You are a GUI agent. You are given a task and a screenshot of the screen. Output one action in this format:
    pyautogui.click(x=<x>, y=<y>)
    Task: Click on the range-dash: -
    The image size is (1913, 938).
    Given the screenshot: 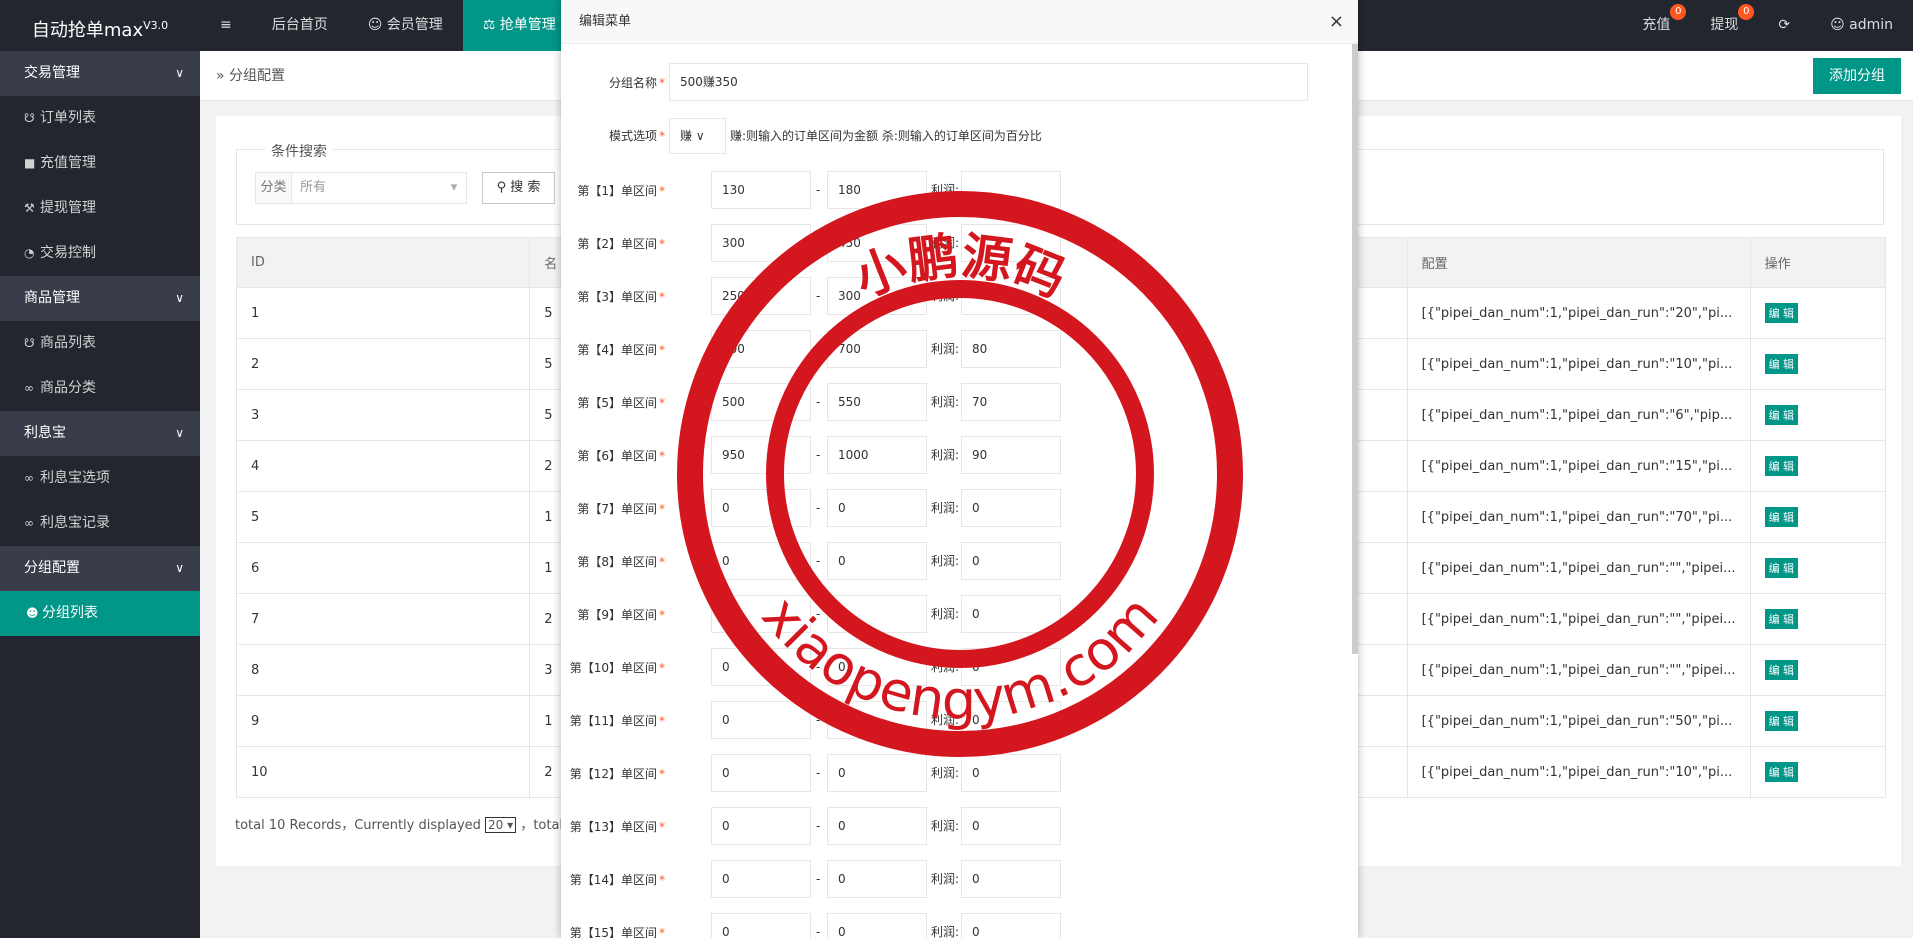 What is the action you would take?
    pyautogui.click(x=818, y=879)
    